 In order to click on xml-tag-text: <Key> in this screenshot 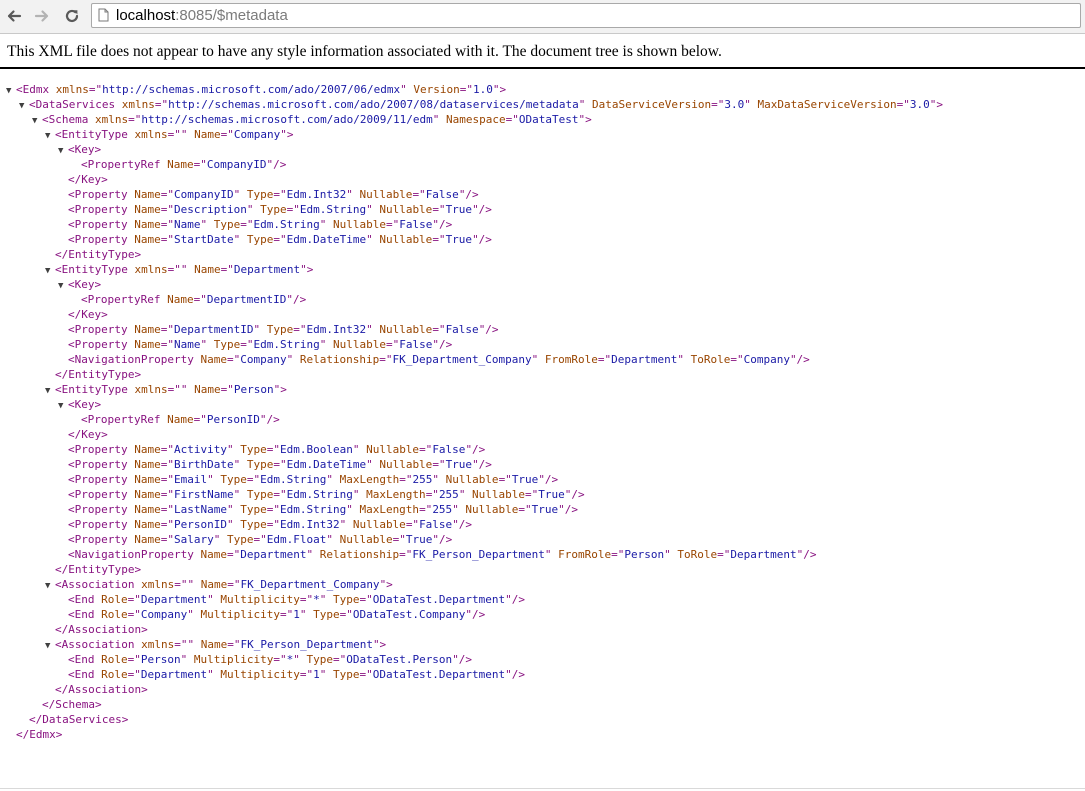, I will do `click(85, 149)`.